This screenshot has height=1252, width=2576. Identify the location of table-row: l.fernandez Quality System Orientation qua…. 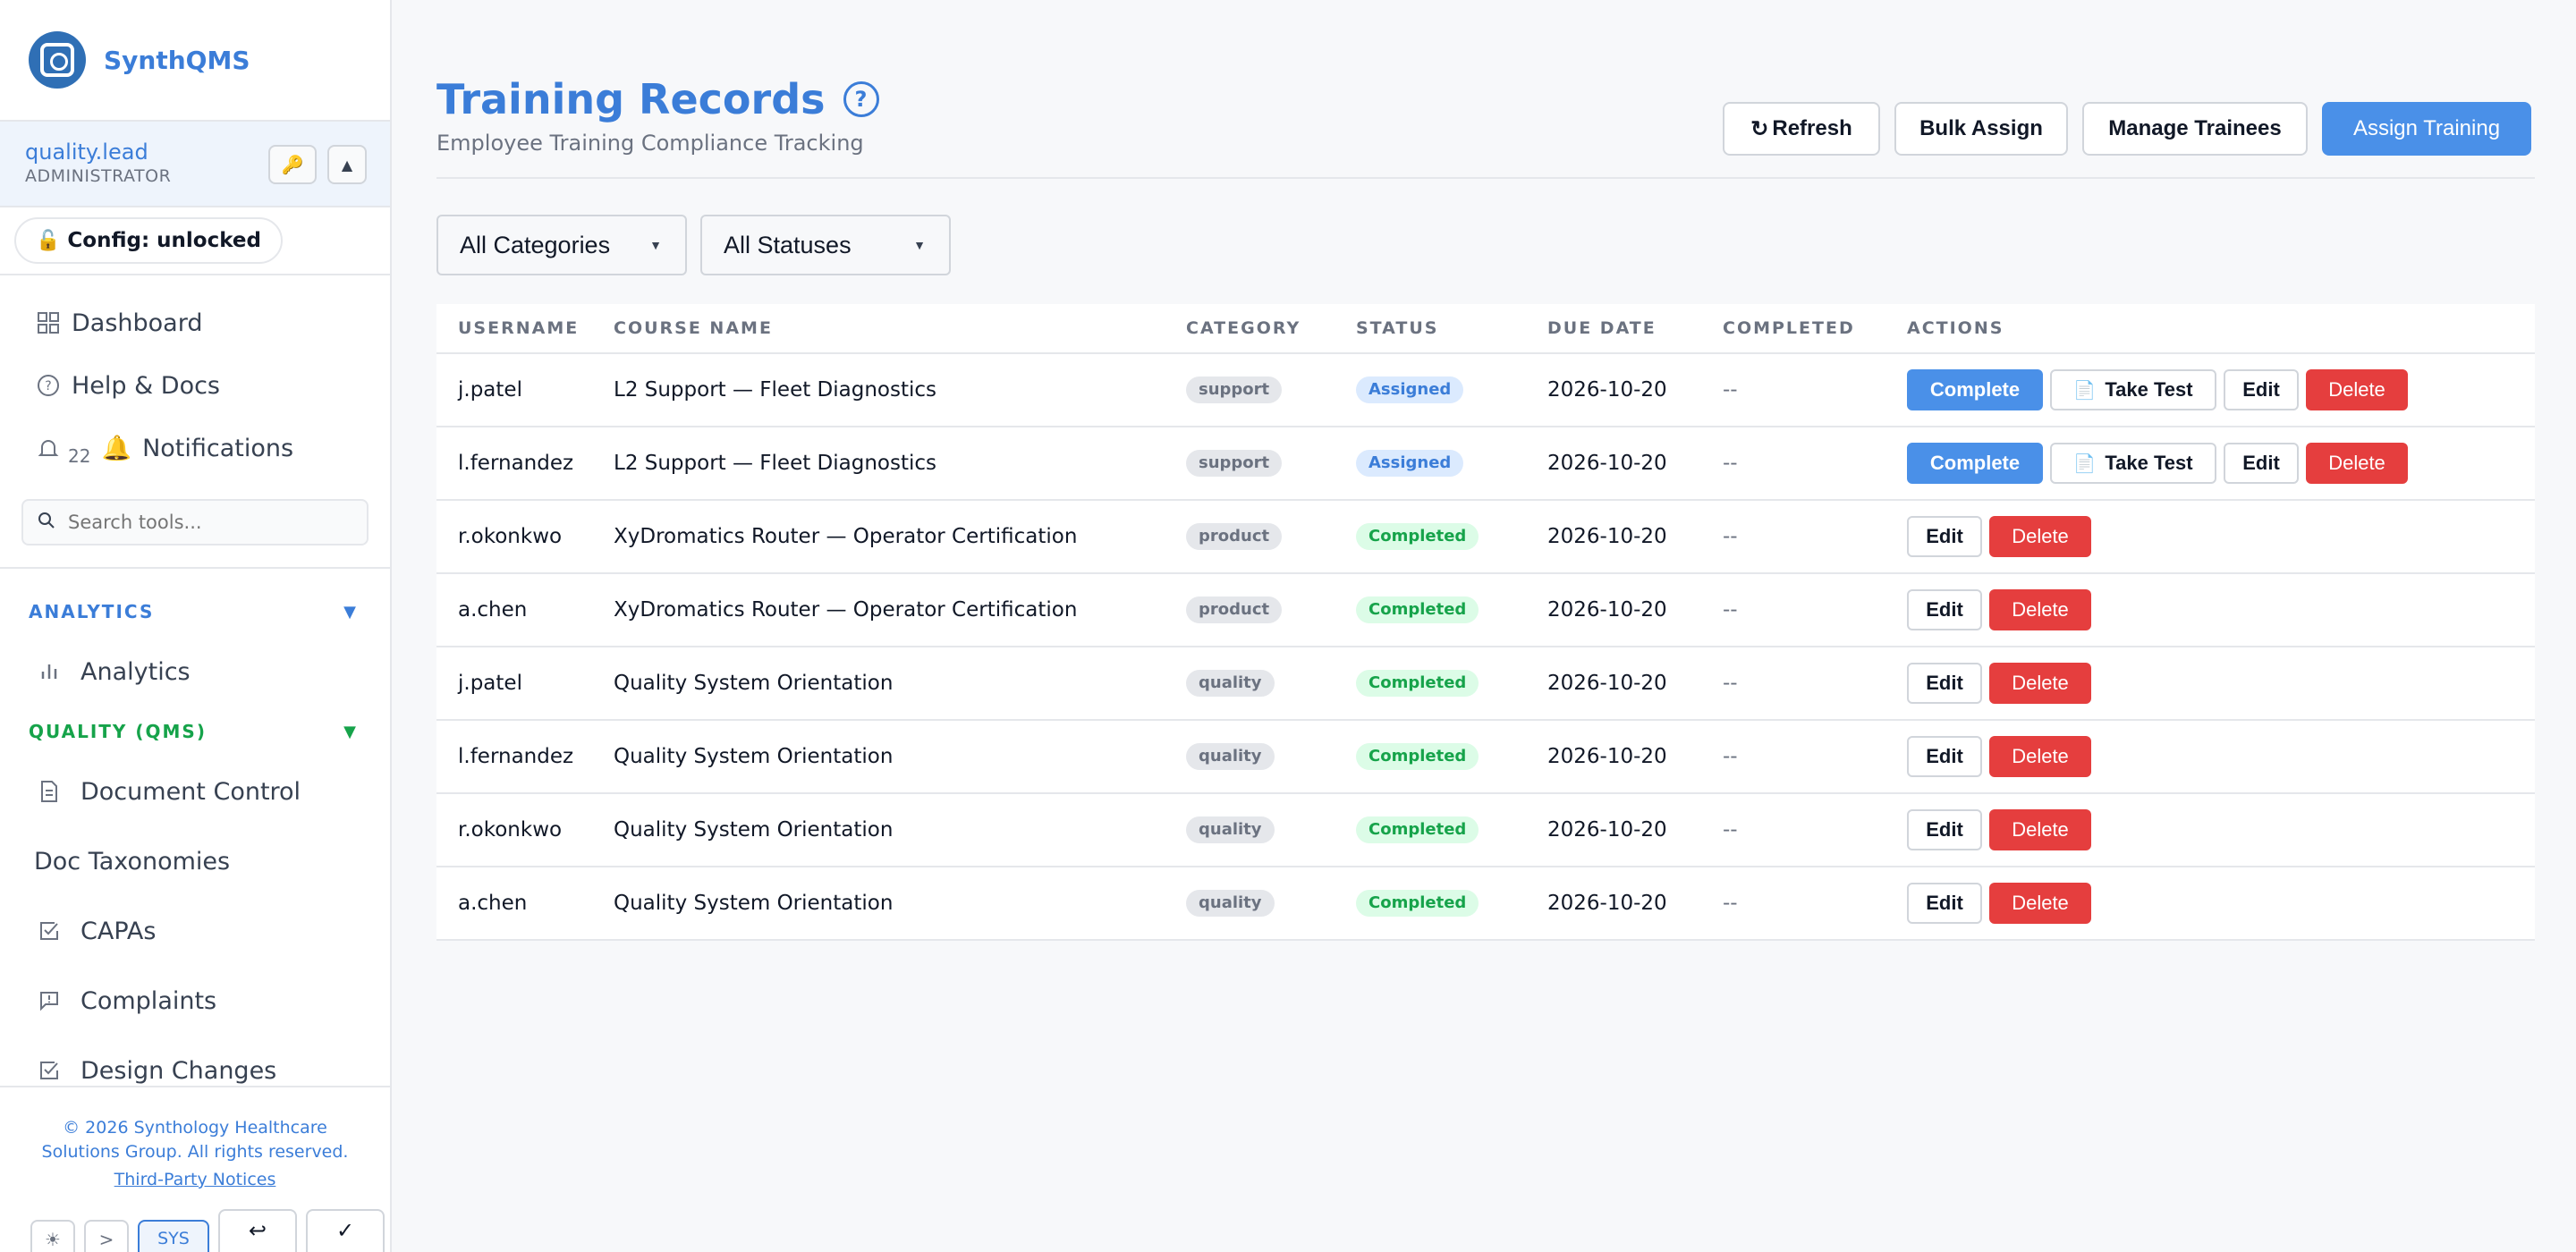
(1485, 758).